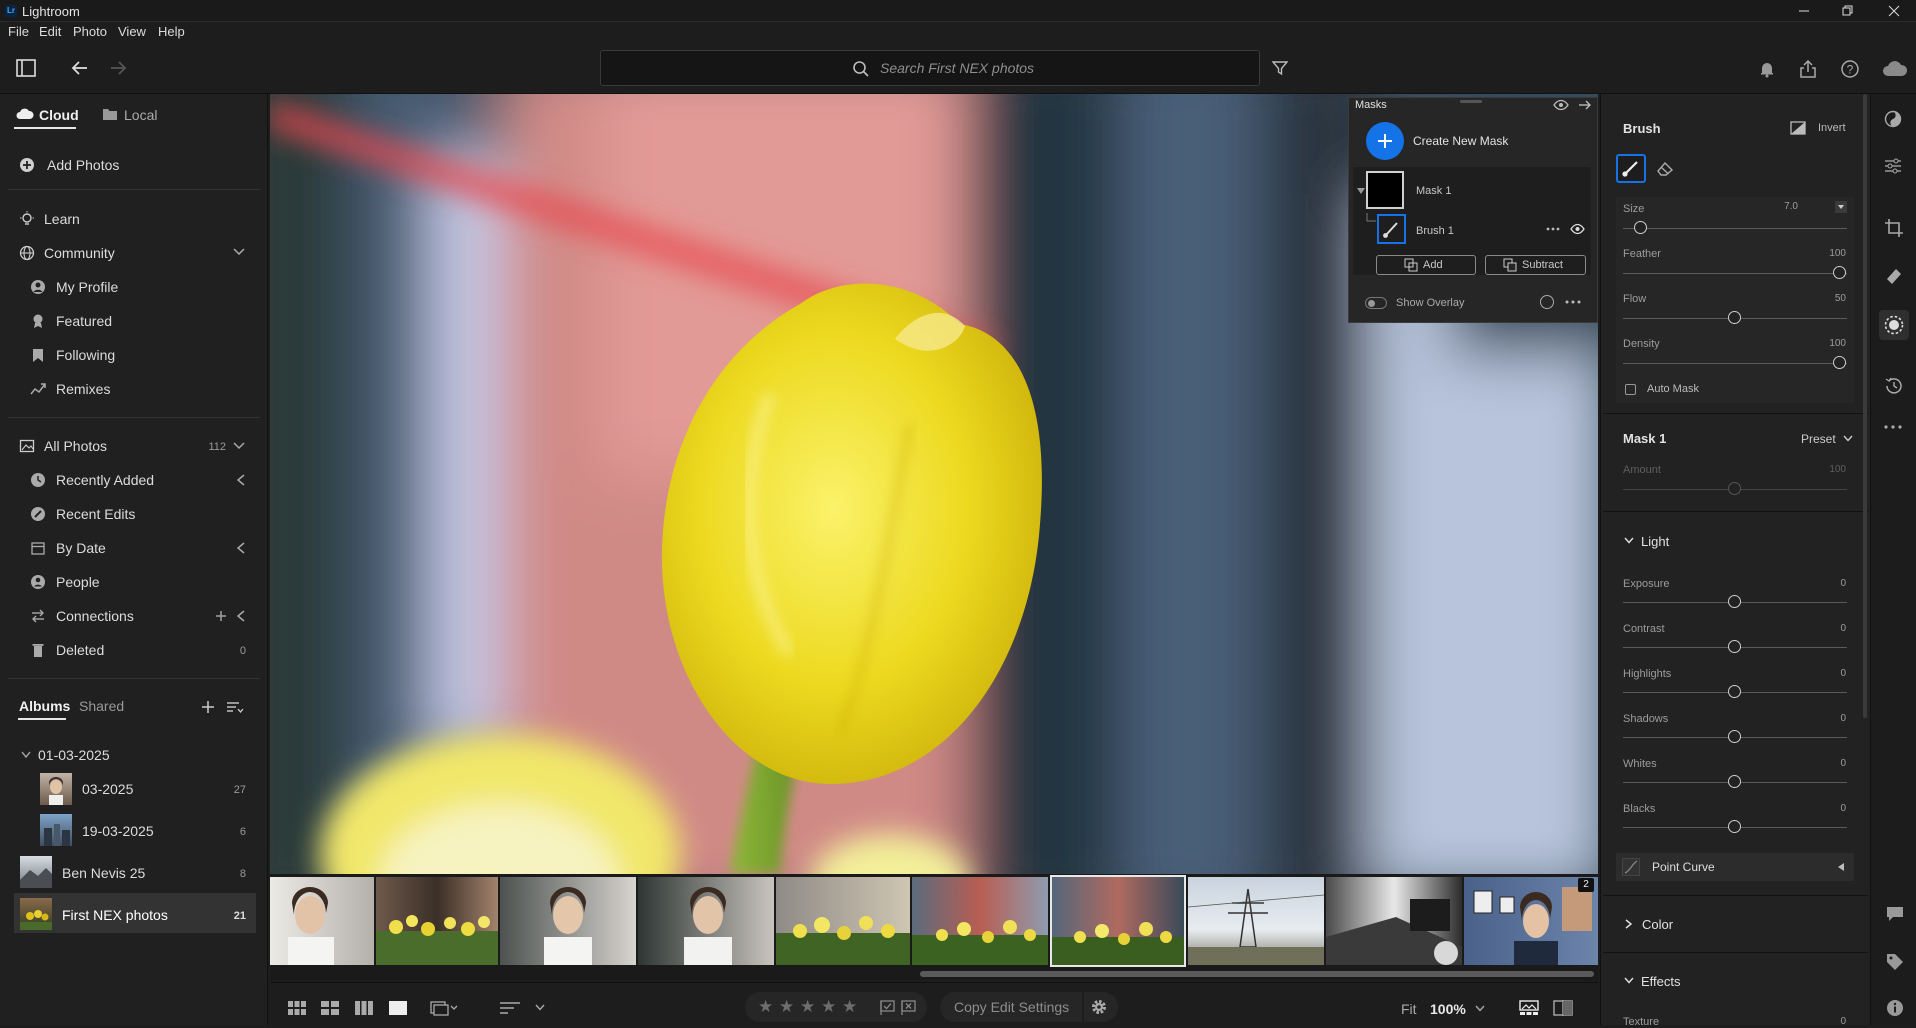 This screenshot has width=1916, height=1028. What do you see at coordinates (364, 1008) in the screenshot?
I see `compare-view-icon` at bounding box center [364, 1008].